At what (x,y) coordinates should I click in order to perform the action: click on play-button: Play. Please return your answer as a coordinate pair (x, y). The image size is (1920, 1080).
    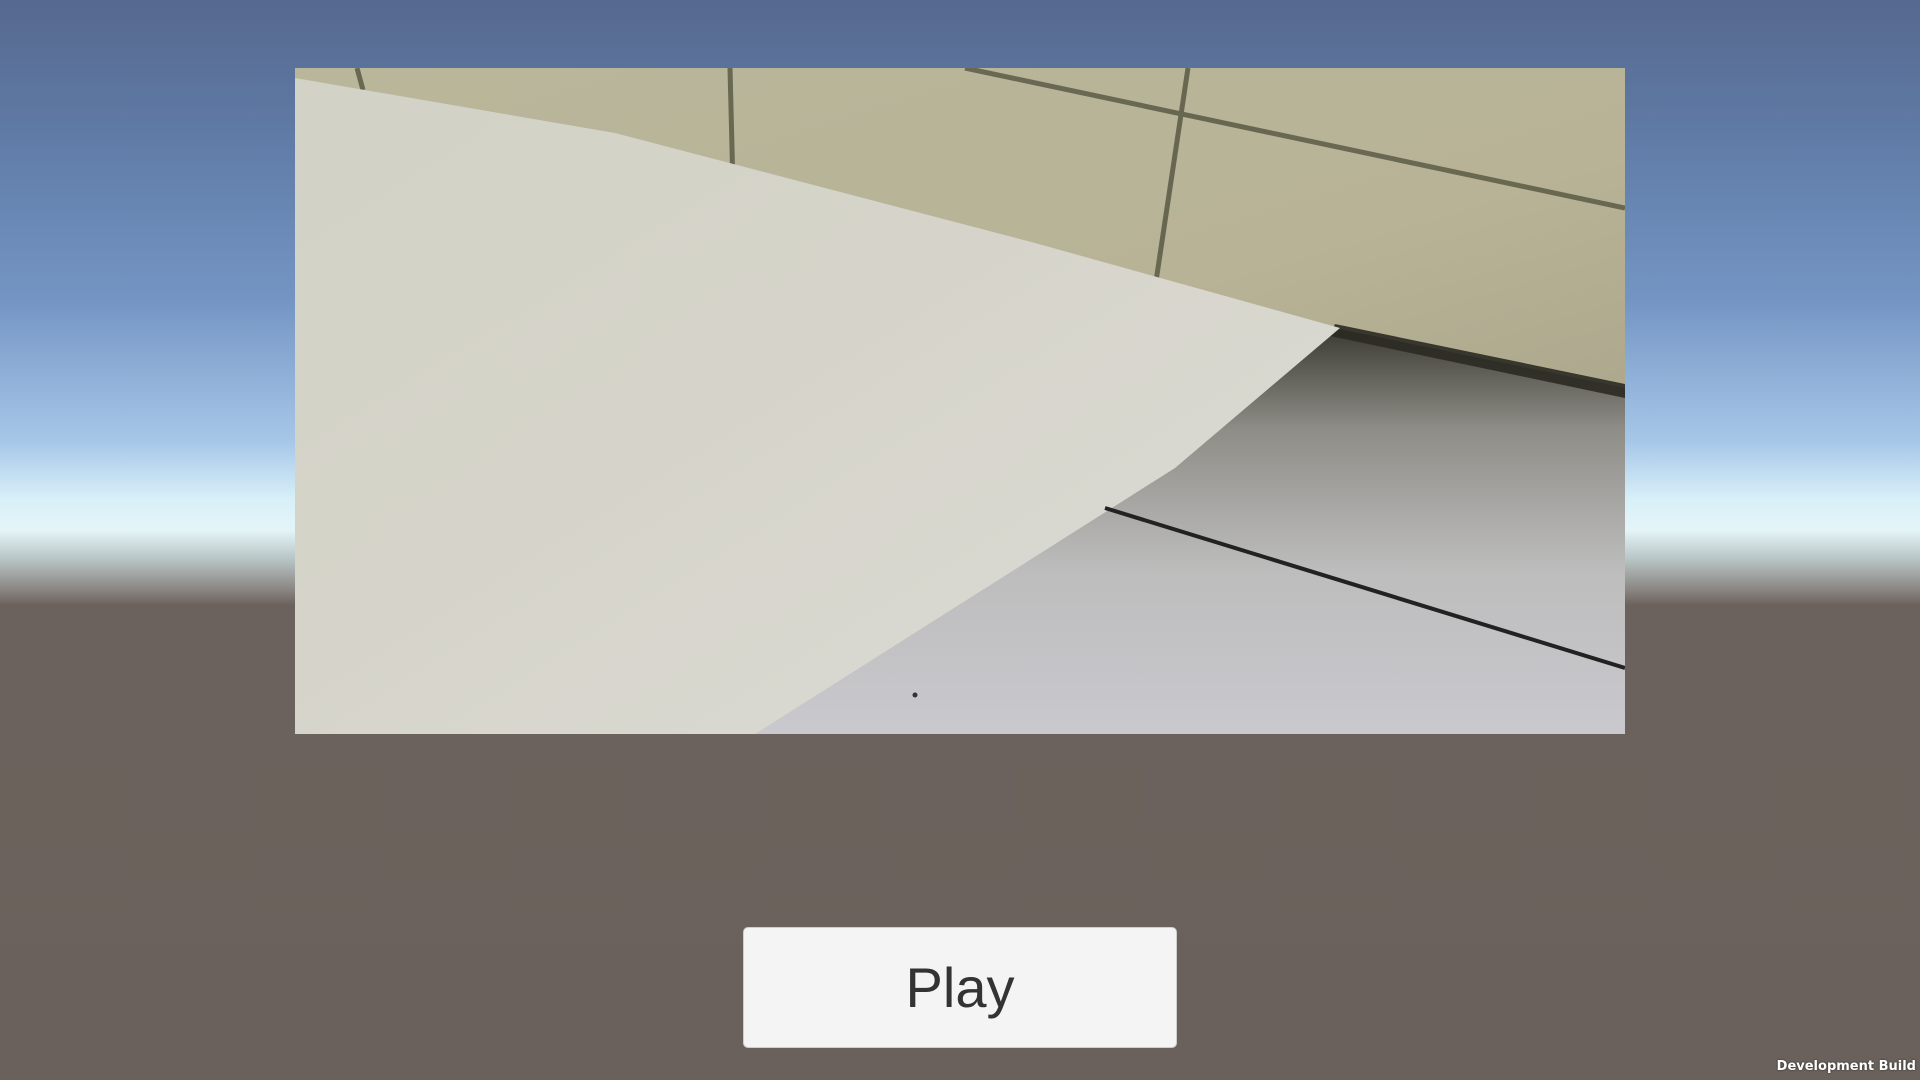
    Looking at the image, I should click on (960, 987).